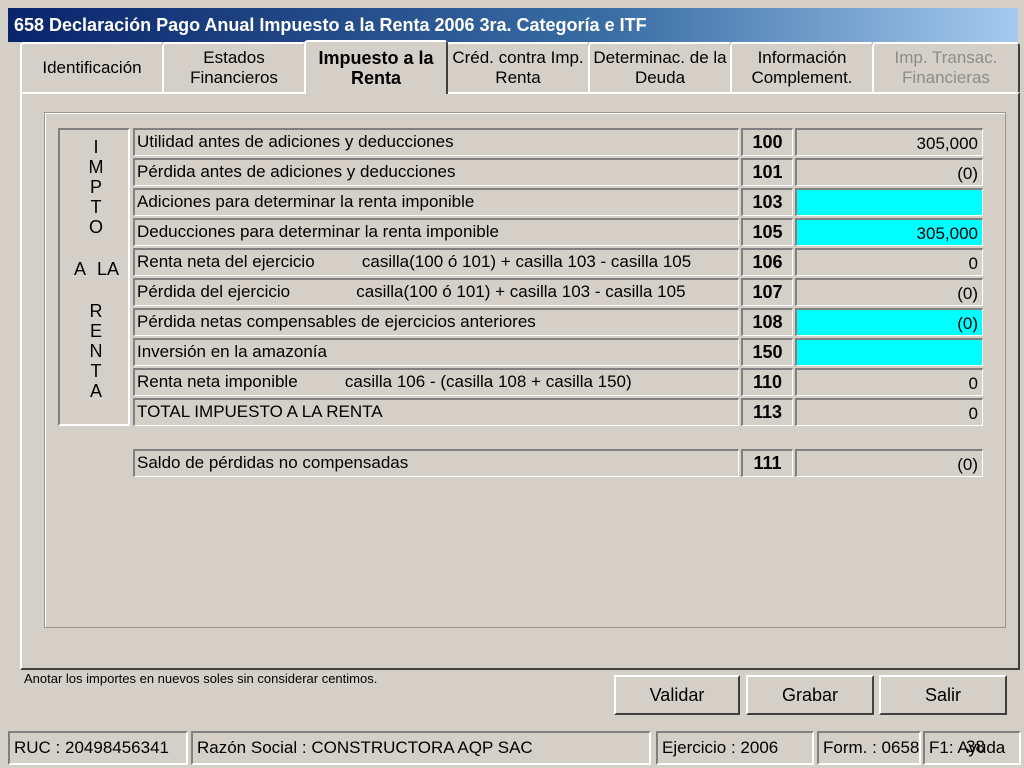 This screenshot has width=1024, height=768. I want to click on tab-label: Determinac. de la Deuda, so click(660, 67).